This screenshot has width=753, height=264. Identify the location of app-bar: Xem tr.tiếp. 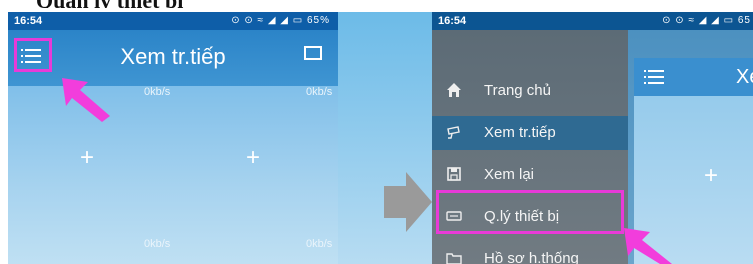
(173, 58).